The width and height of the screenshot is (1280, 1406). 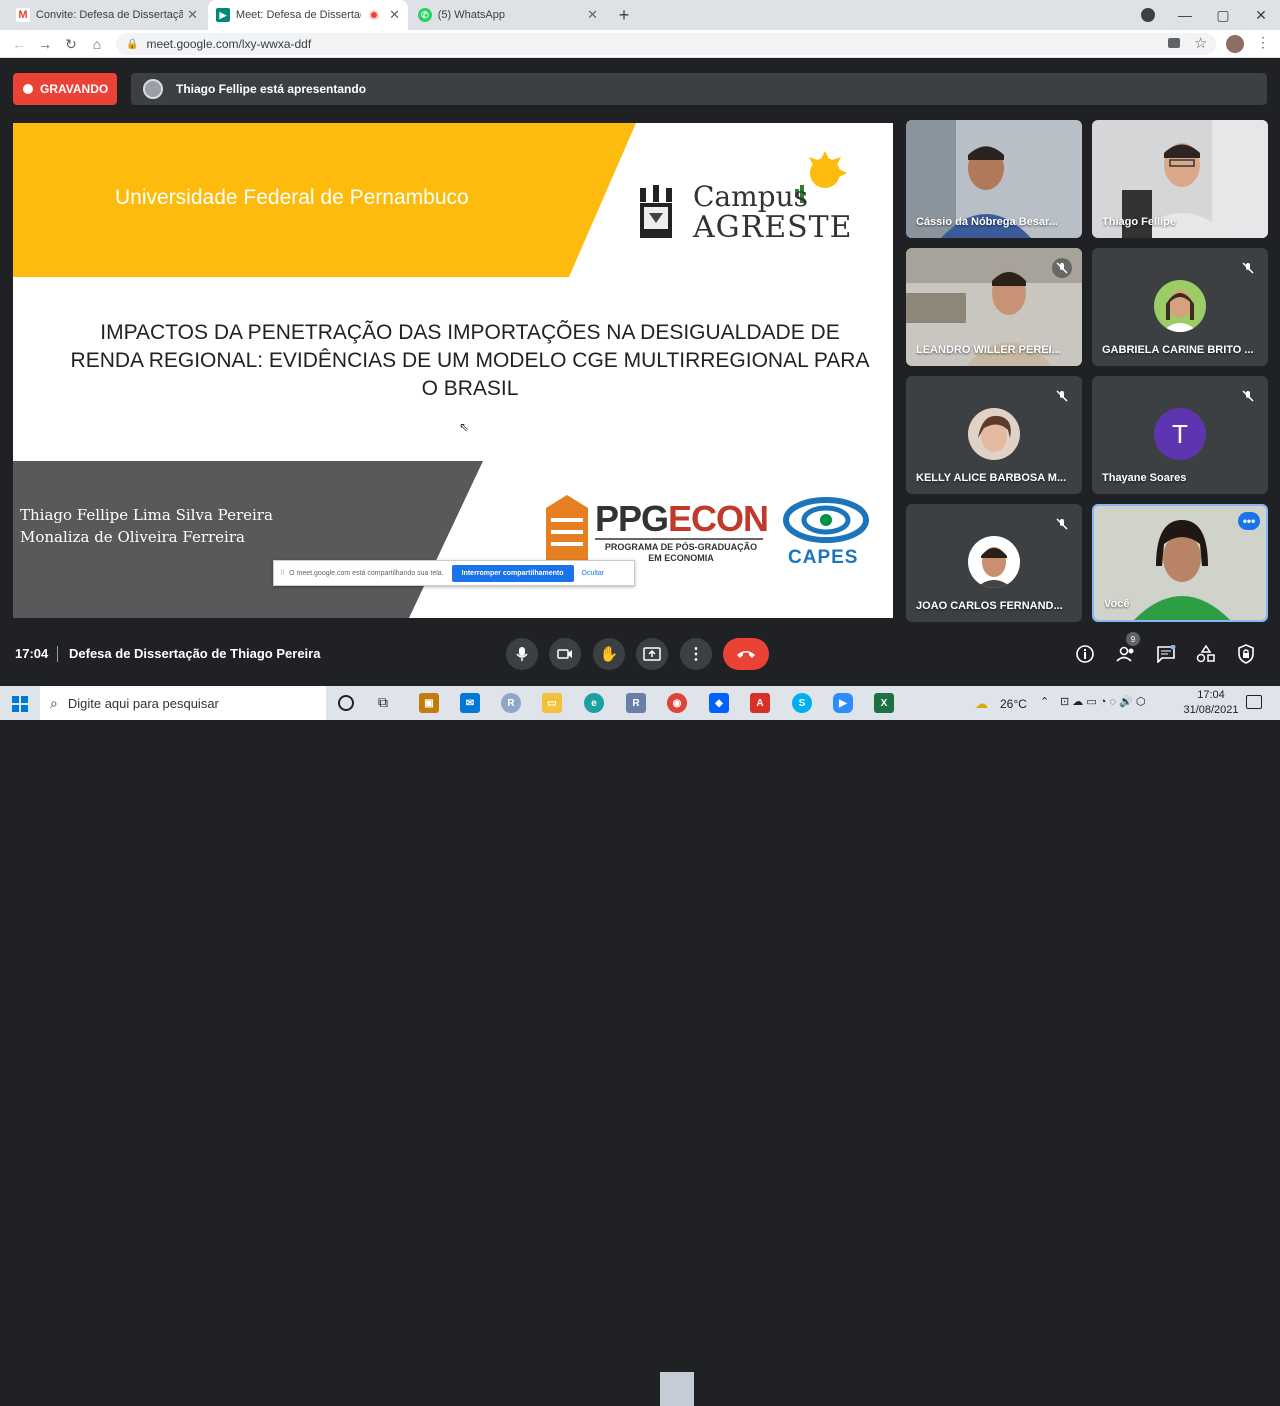 I want to click on hand-icon: ✋, so click(x=609, y=654).